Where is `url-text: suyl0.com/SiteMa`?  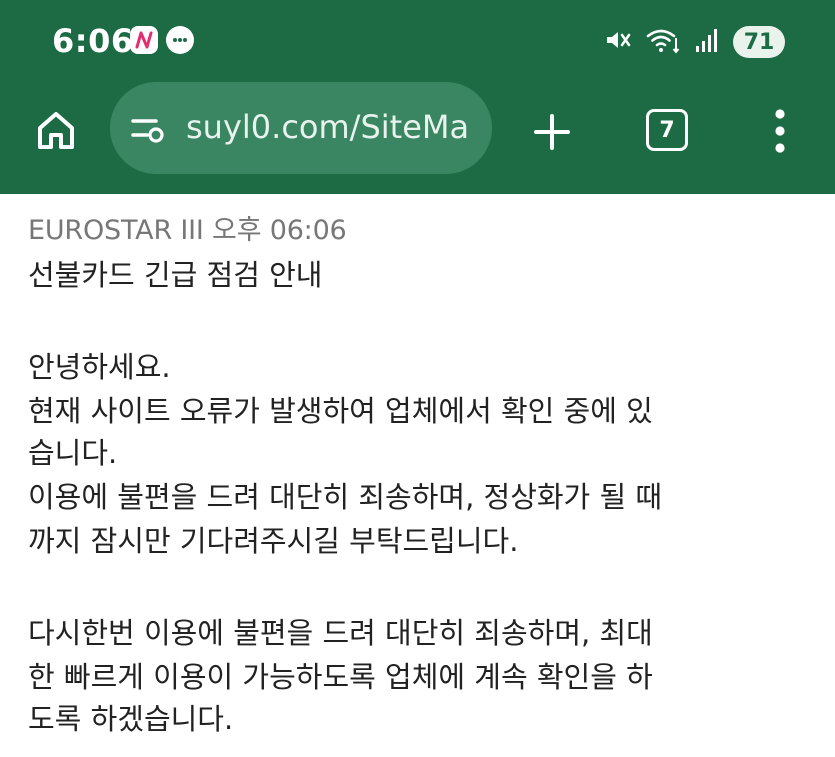
url-text: suyl0.com/SiteMa is located at coordinates (327, 127).